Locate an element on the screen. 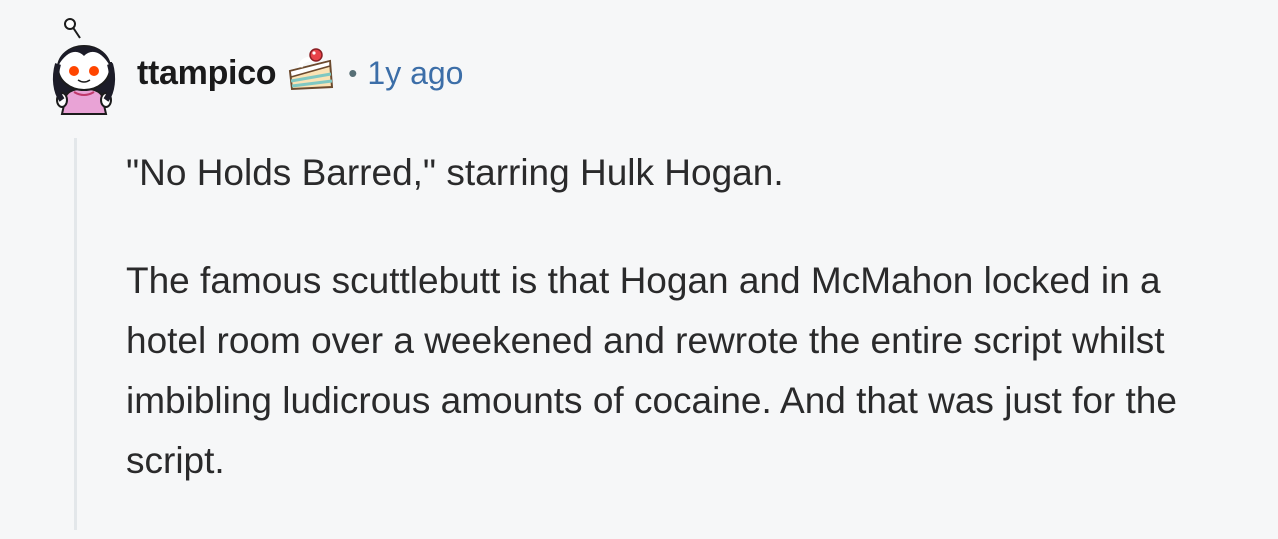  timestamp-link: 1y ago is located at coordinates (415, 73).